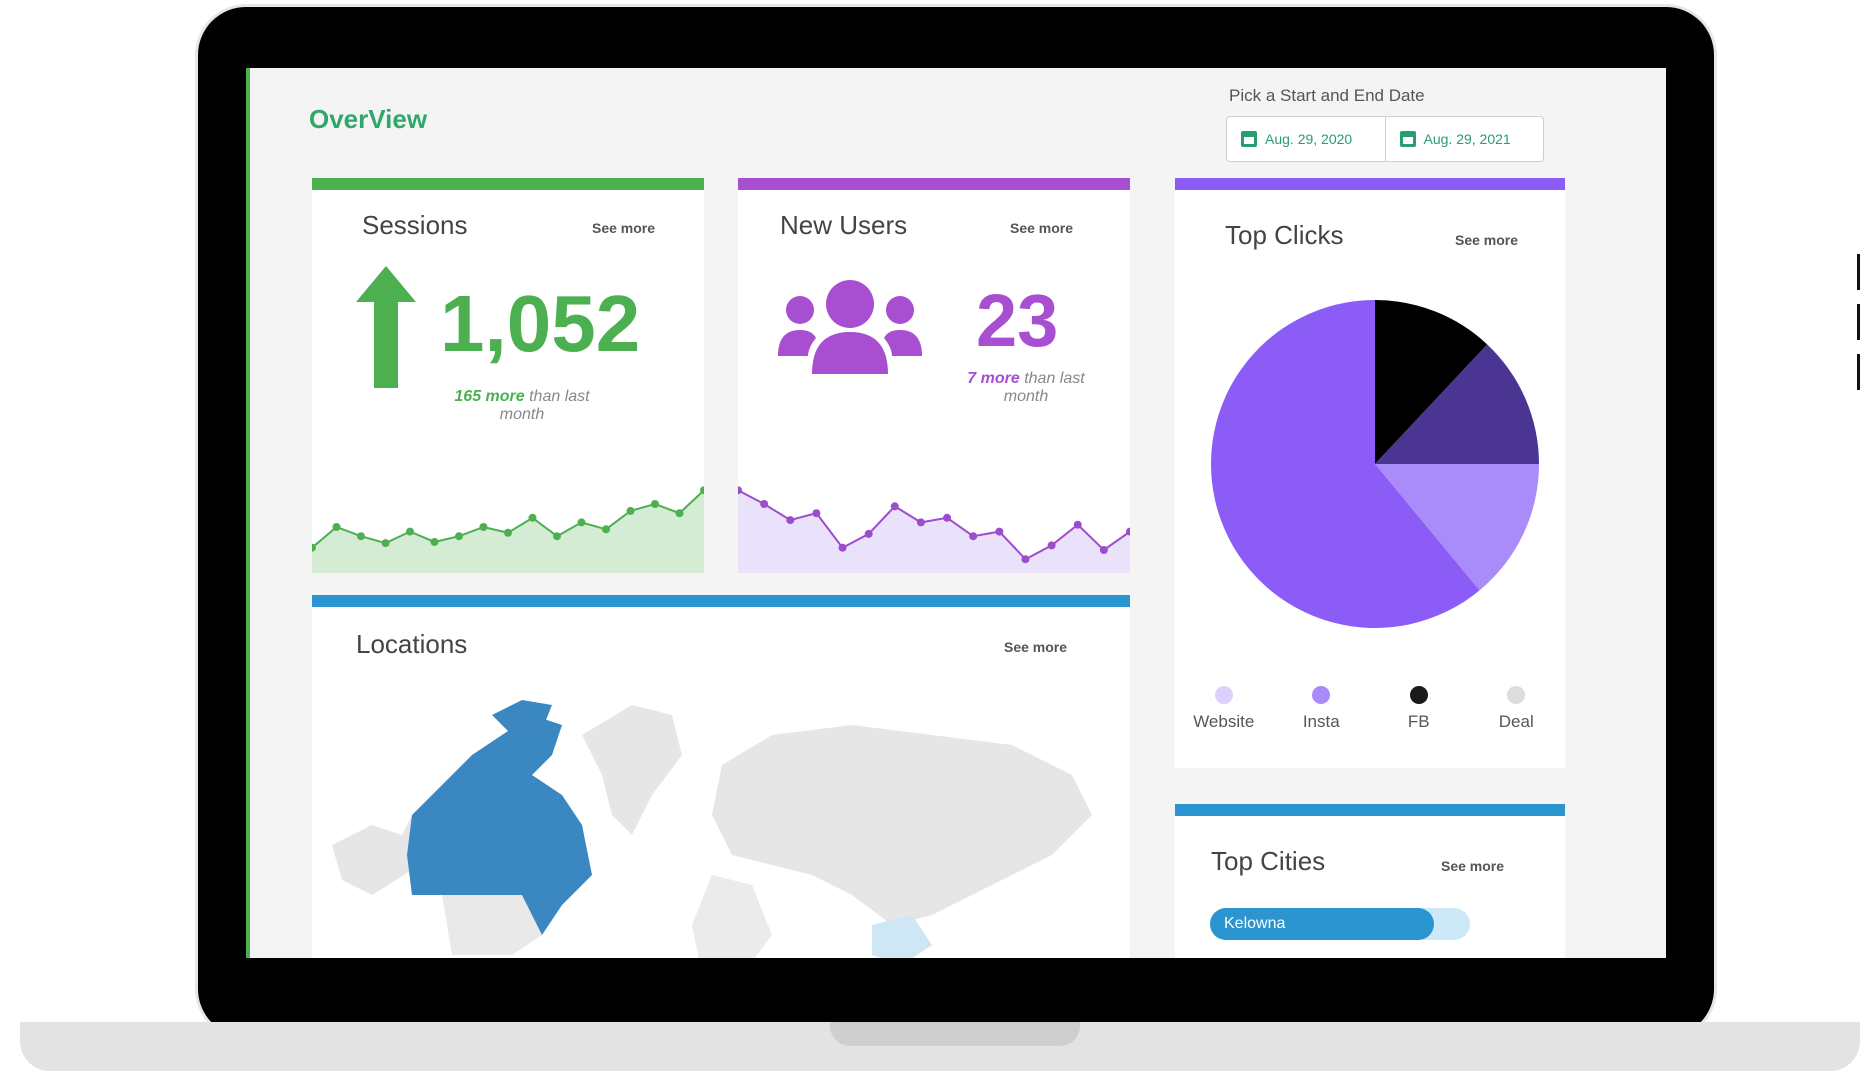 Image resolution: width=1860 pixels, height=1071 pixels. Describe the element at coordinates (1467, 139) in the screenshot. I see `end-date-value: Aug. 29, 2021` at that location.